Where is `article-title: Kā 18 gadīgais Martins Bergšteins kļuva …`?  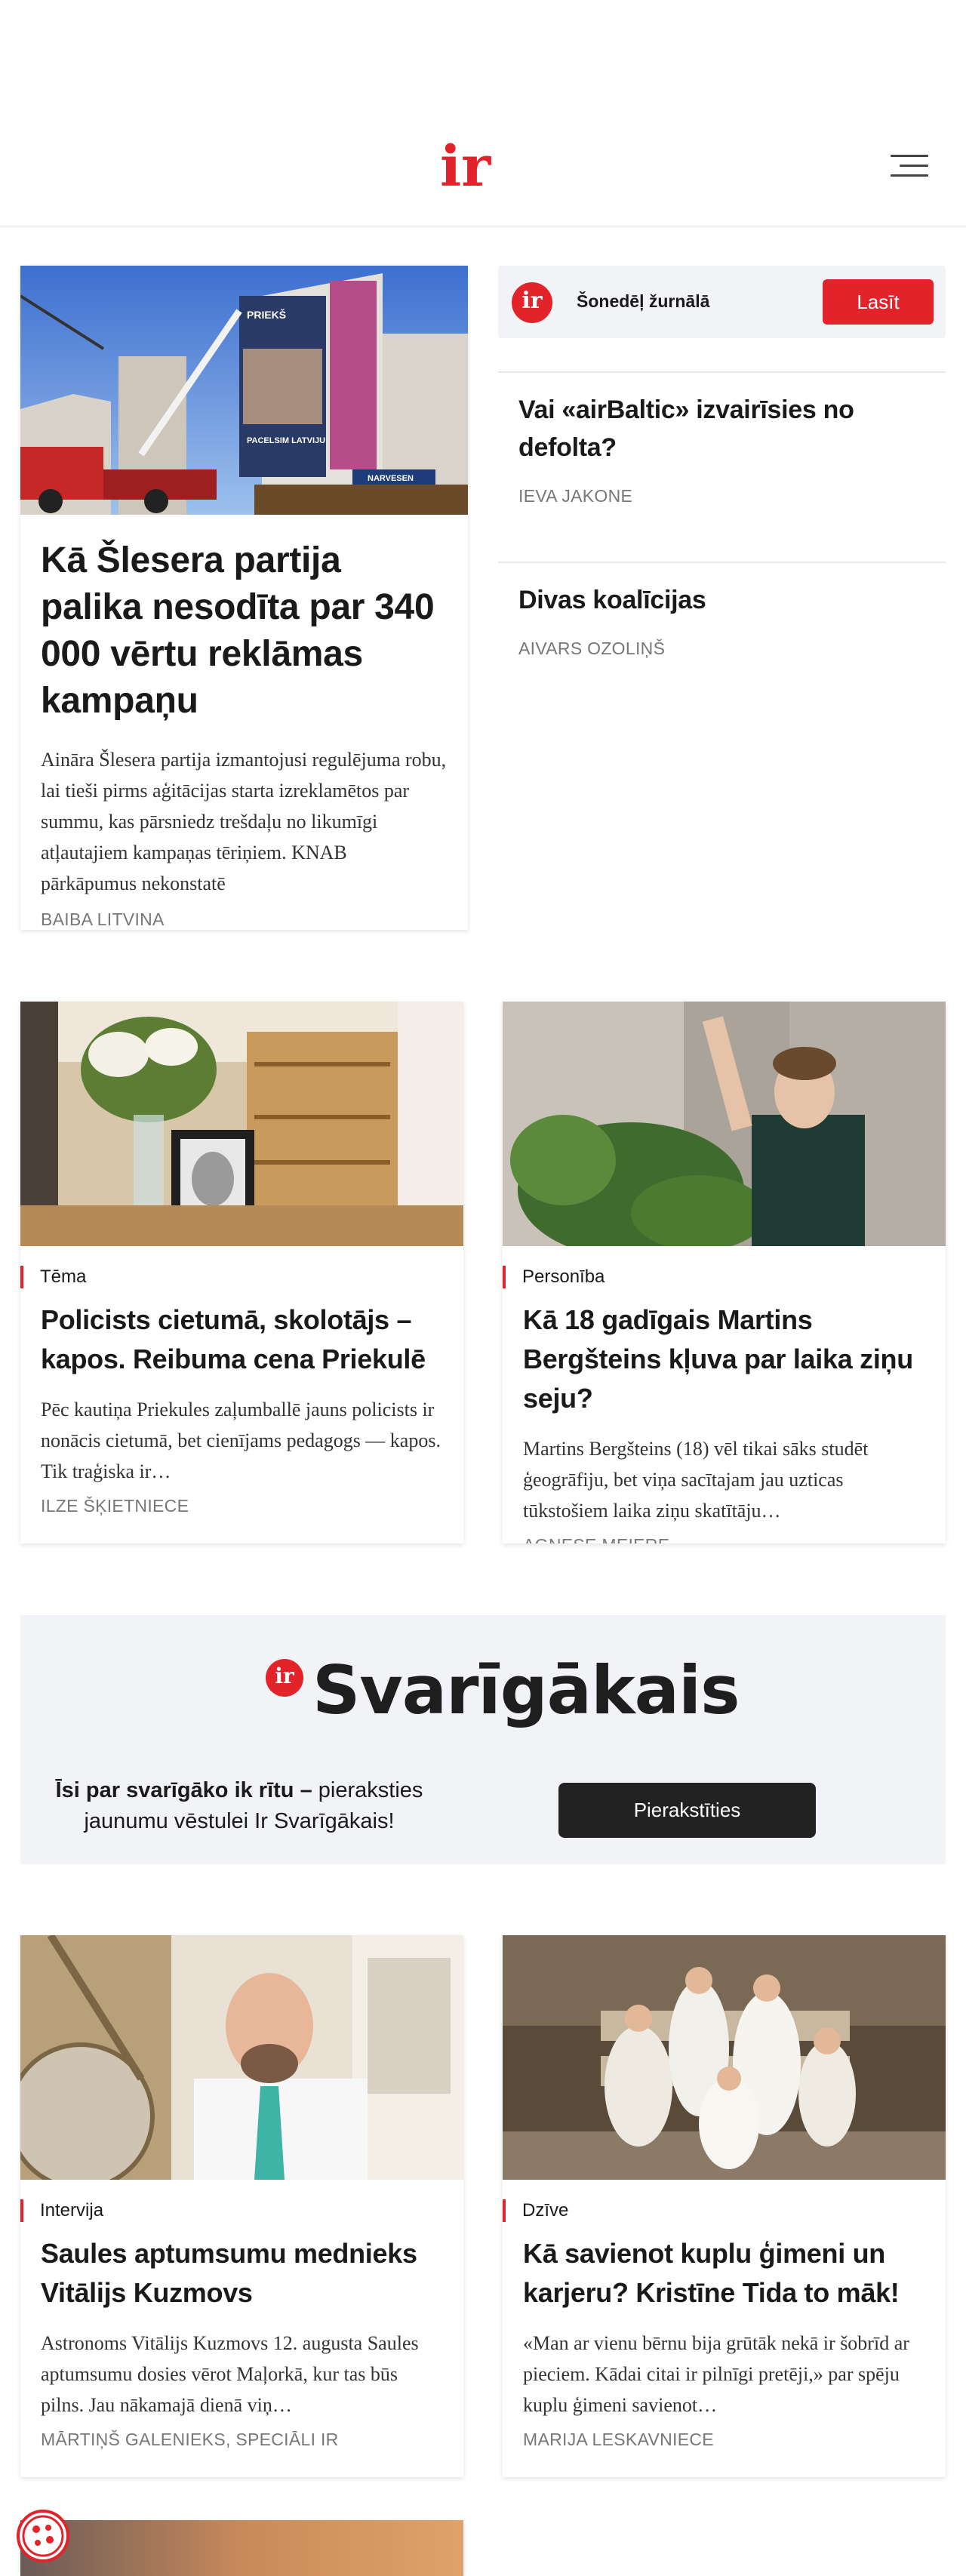
article-title: Kā 18 gadīgais Martins Bergšteins kļuva … is located at coordinates (724, 1359).